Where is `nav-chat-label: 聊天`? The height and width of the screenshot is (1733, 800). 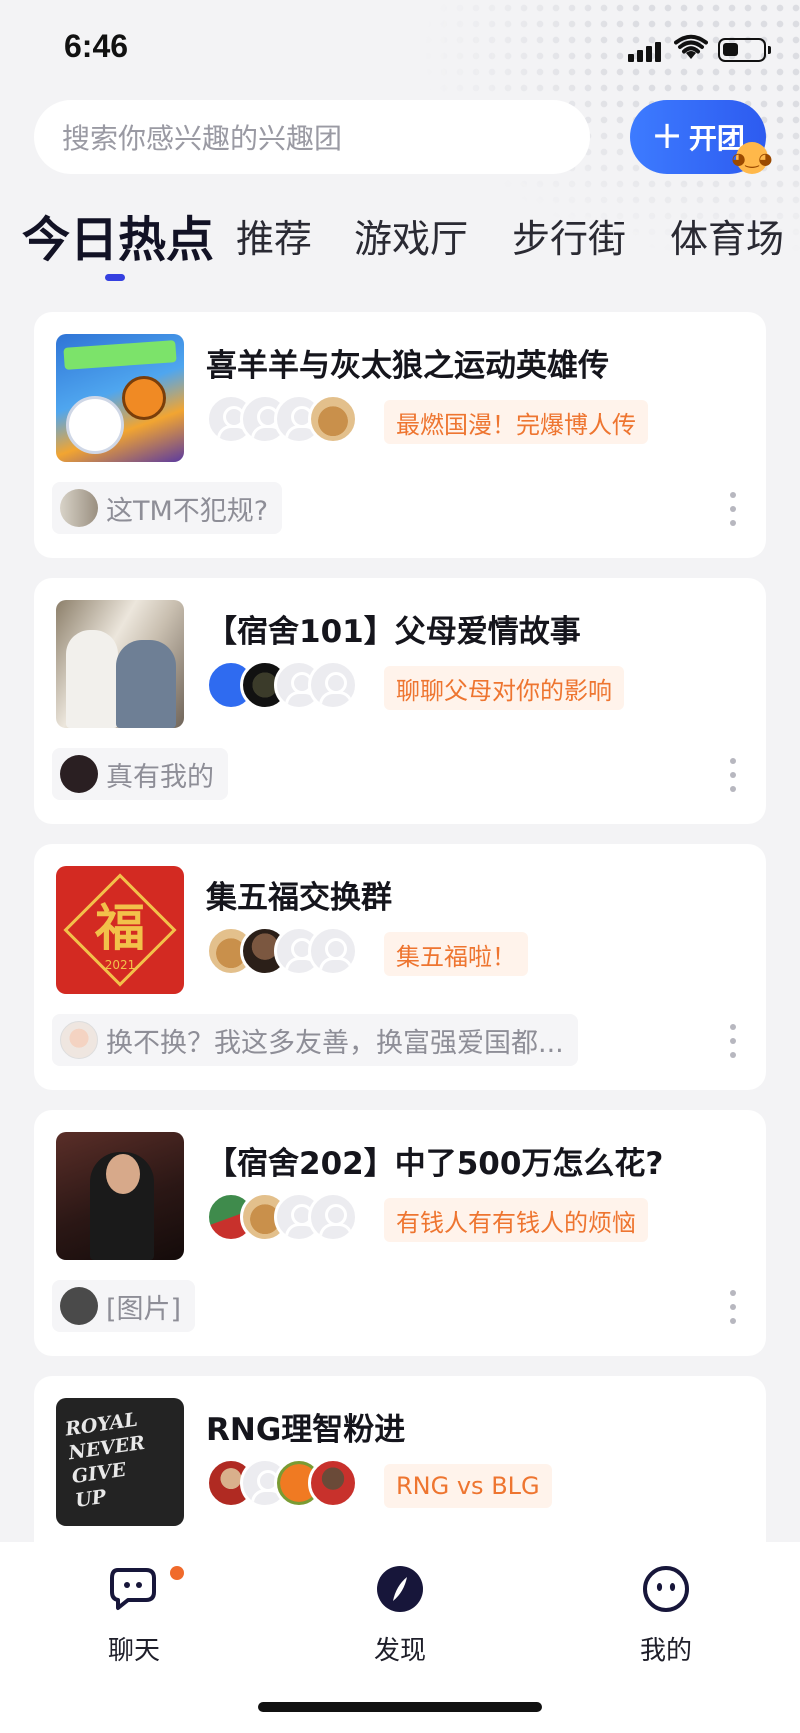 nav-chat-label: 聊天 is located at coordinates (133, 1651).